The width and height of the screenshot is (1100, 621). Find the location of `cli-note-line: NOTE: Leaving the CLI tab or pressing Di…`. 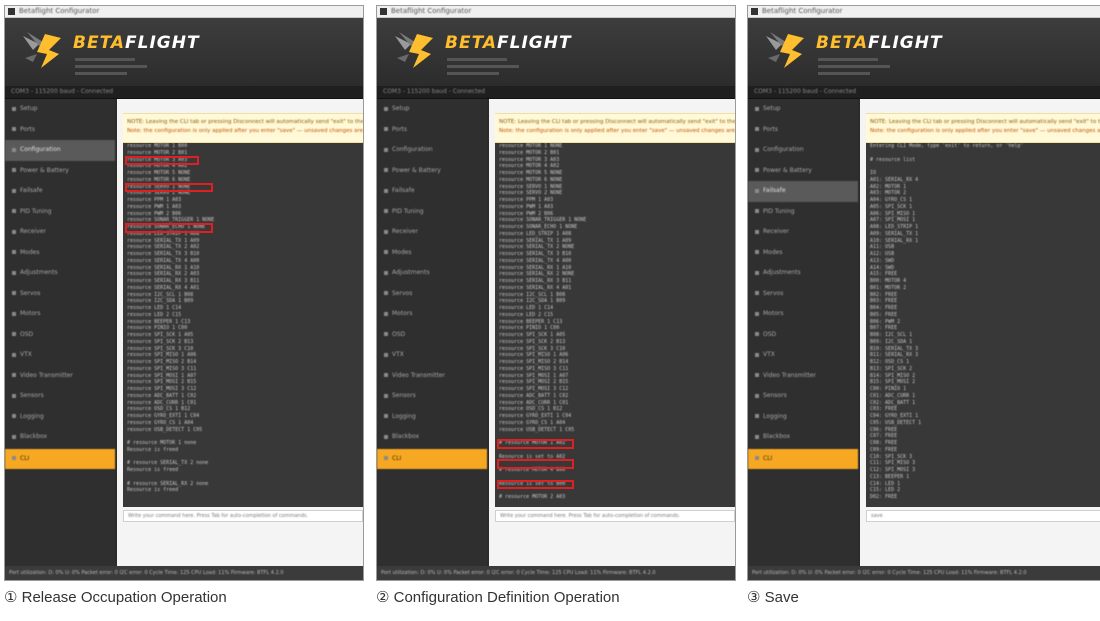

cli-note-line: NOTE: Leaving the CLI tab or pressing Di… is located at coordinates (985, 122).